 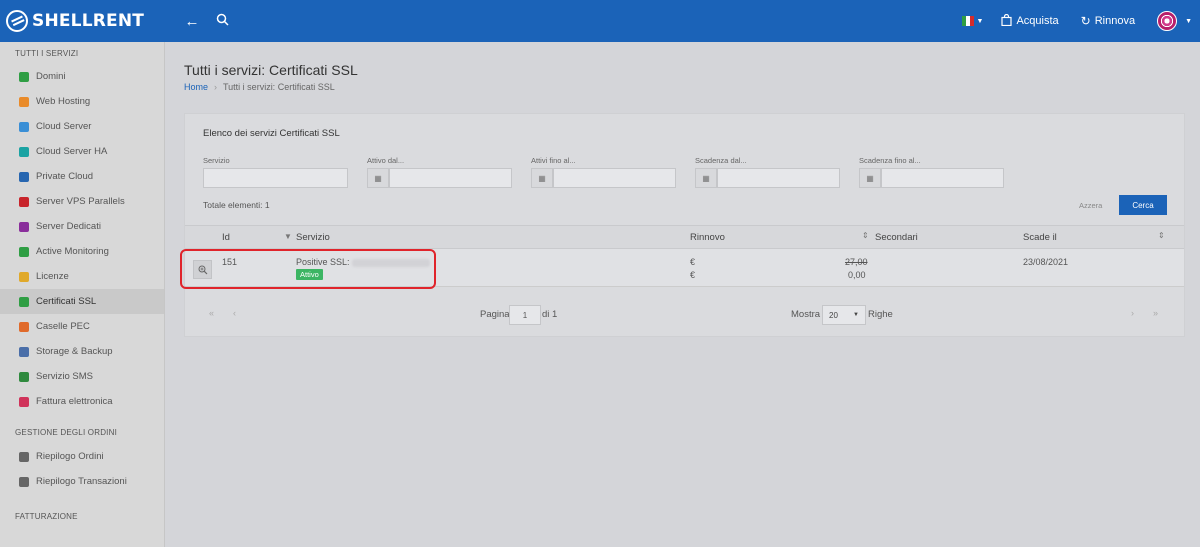 I want to click on breadcrumb-current: Tutti i servizi: Certificati SSL, so click(x=279, y=87).